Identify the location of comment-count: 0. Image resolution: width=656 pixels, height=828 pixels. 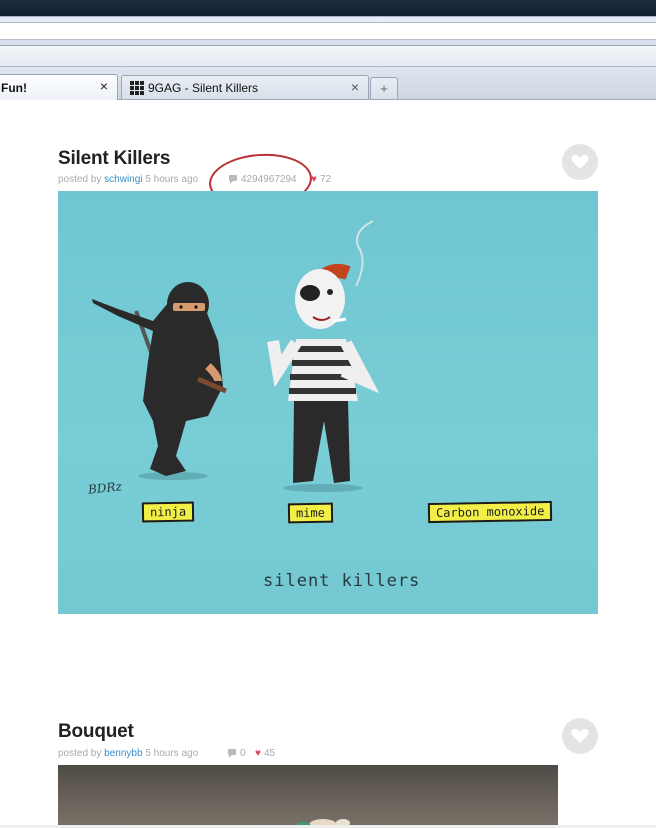
(237, 753).